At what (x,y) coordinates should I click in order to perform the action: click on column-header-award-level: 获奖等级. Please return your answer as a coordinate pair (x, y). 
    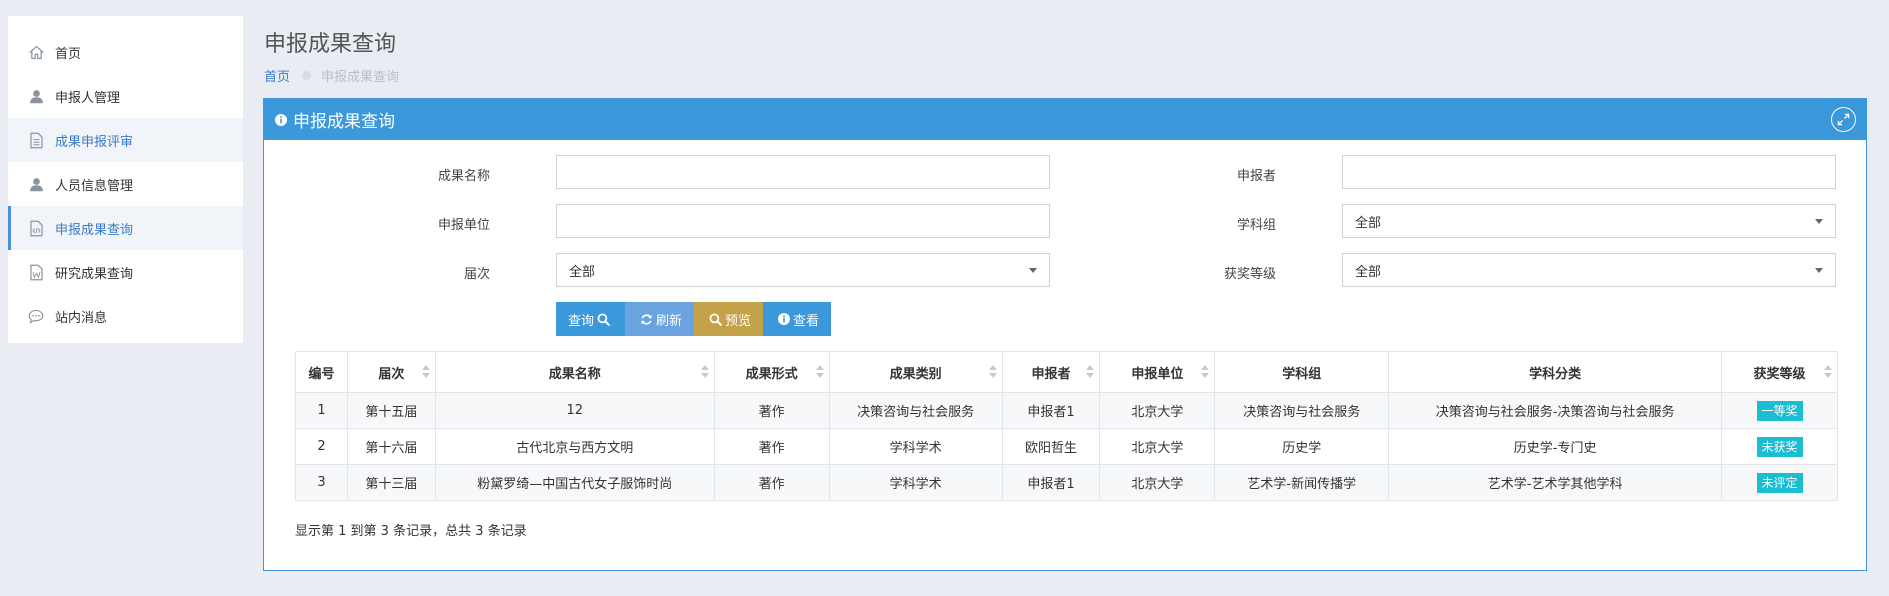
    Looking at the image, I should click on (1779, 372).